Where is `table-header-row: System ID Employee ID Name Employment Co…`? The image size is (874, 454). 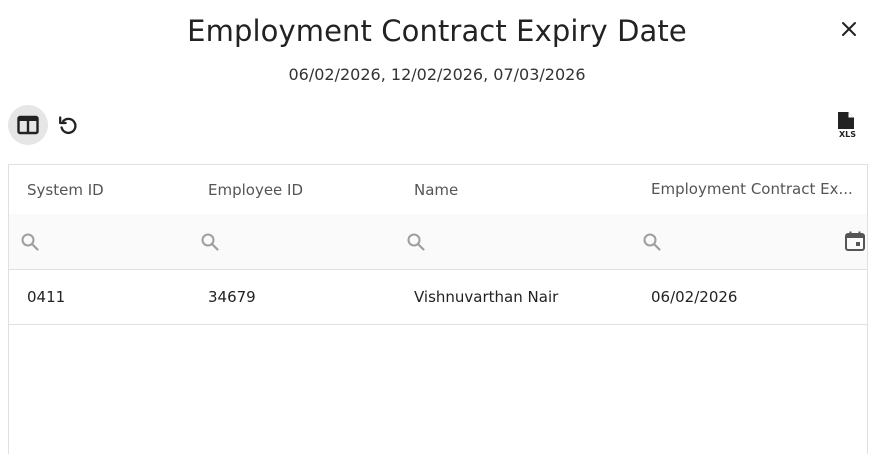
table-header-row: System ID Employee ID Name Employment Co… is located at coordinates (438, 190).